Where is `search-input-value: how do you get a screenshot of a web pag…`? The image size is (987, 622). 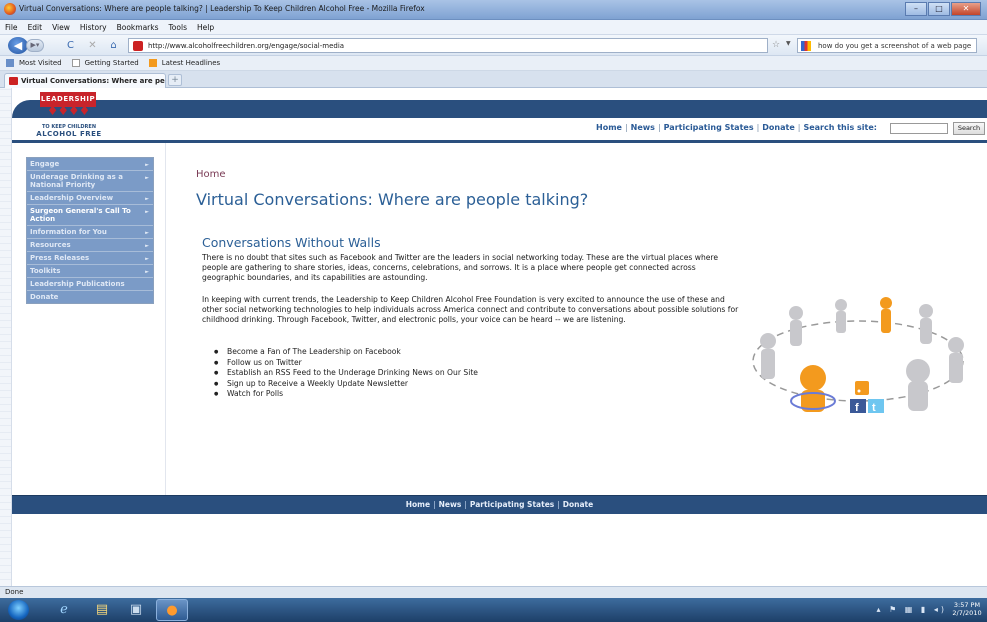
search-input-value: how do you get a screenshot of a web pag… is located at coordinates (895, 46).